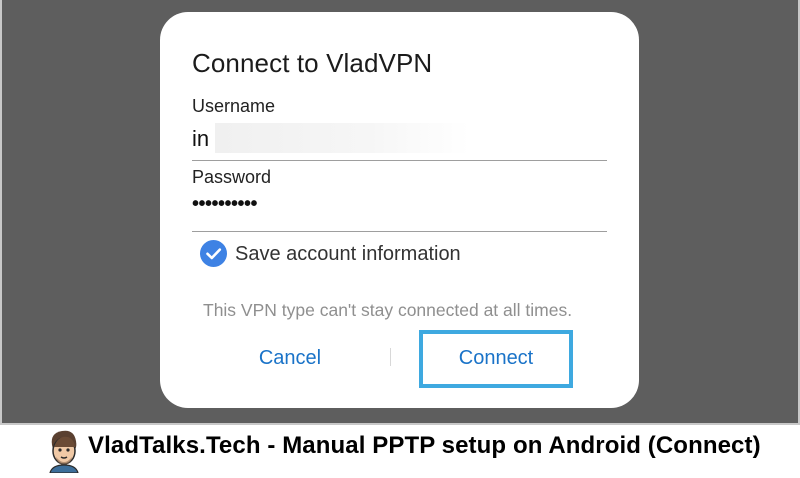  What do you see at coordinates (234, 106) in the screenshot?
I see `username-label: Username` at bounding box center [234, 106].